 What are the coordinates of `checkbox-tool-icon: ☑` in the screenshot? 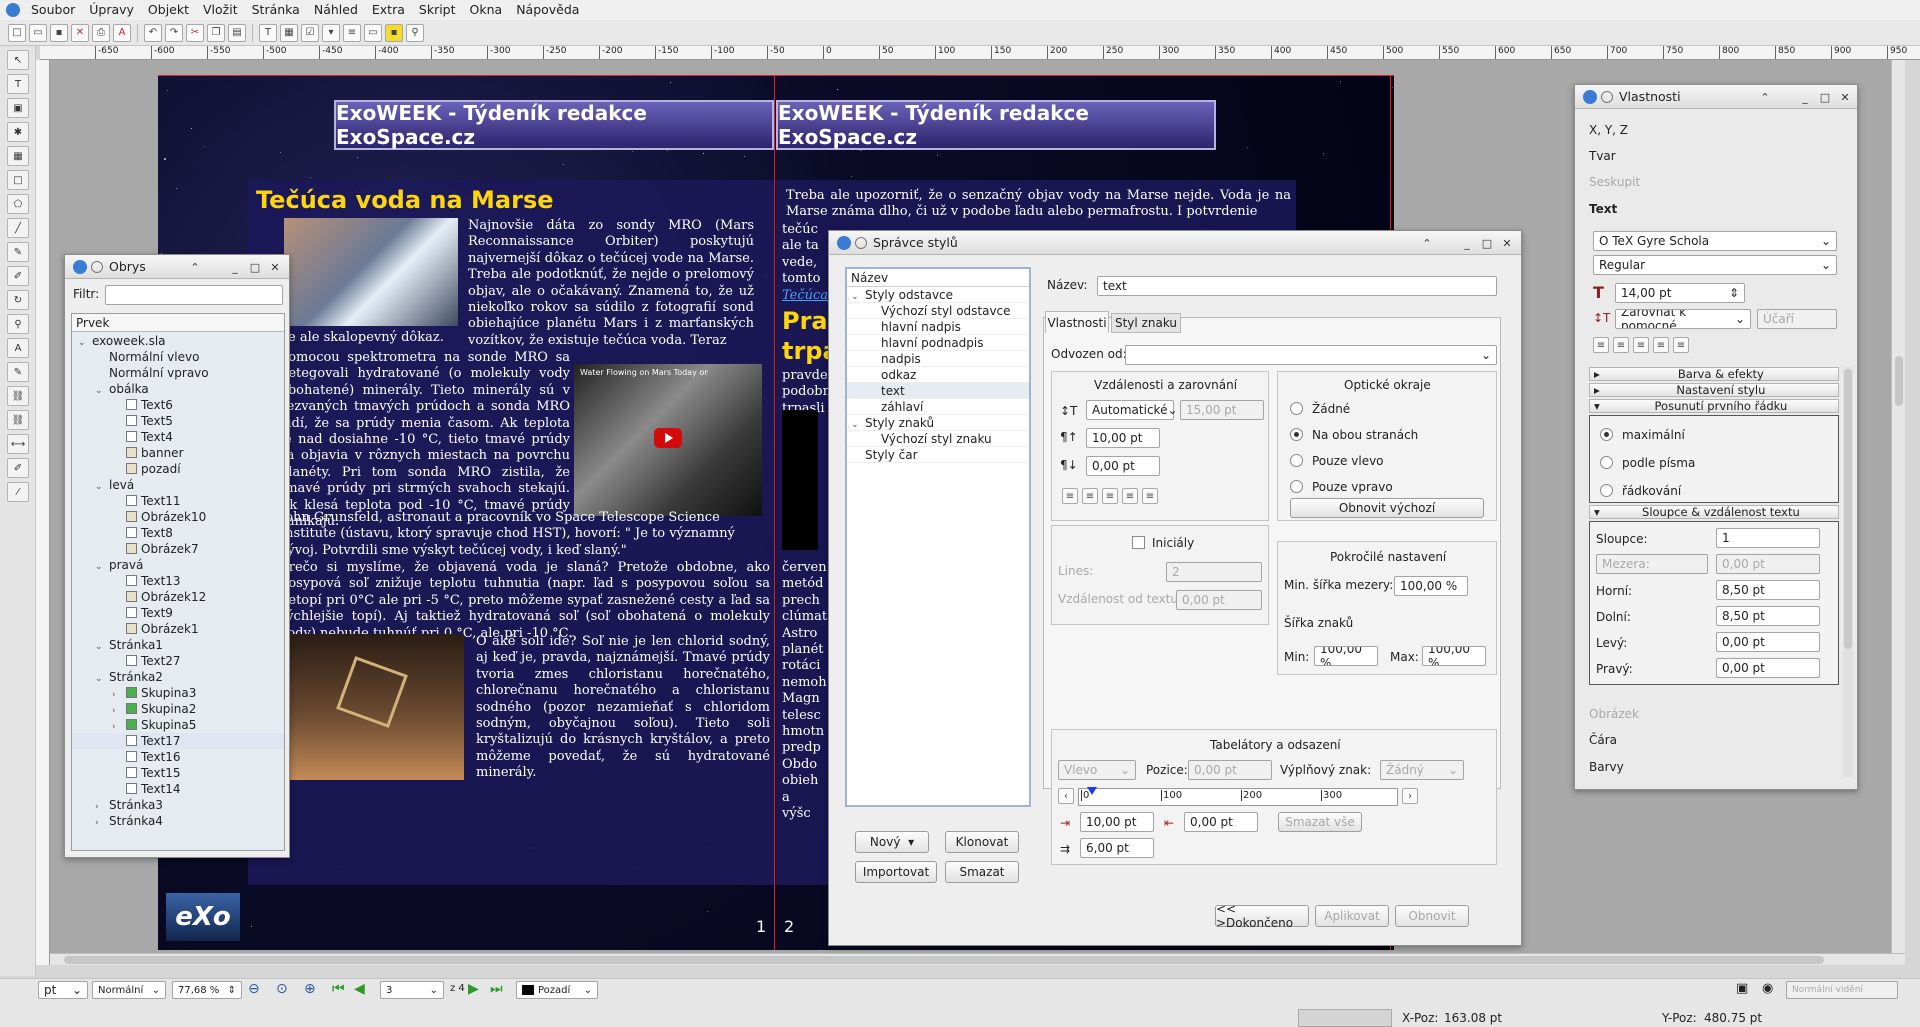 It's located at (310, 32).